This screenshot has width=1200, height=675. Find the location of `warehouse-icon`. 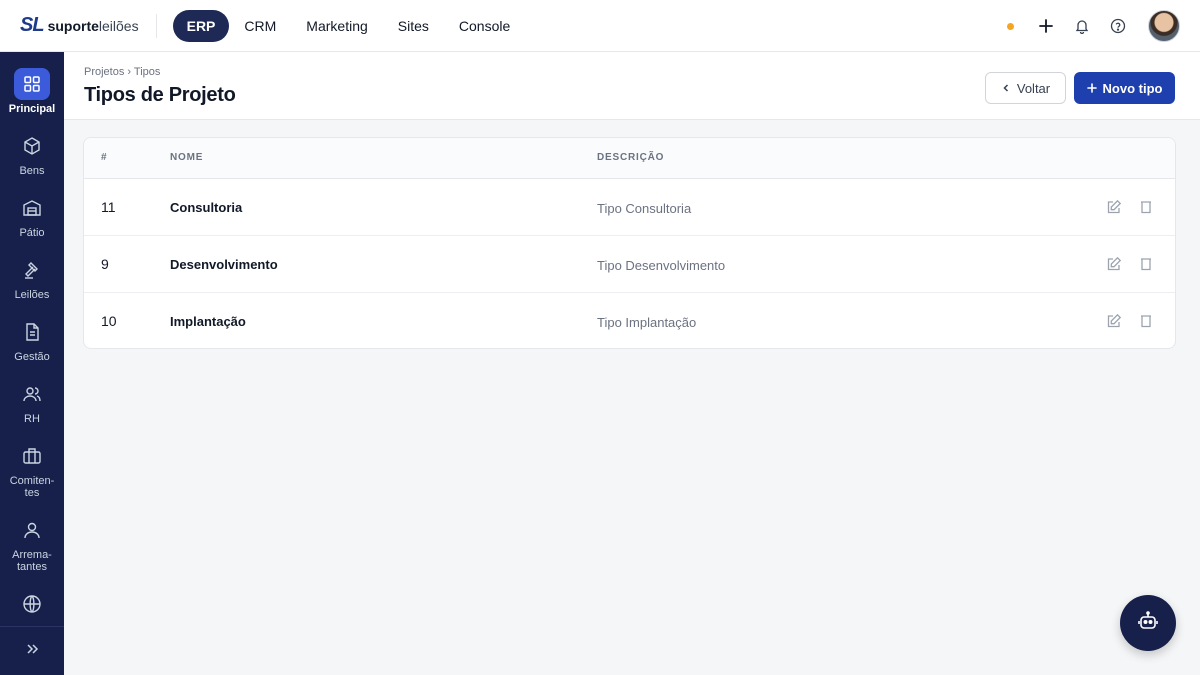

warehouse-icon is located at coordinates (32, 208).